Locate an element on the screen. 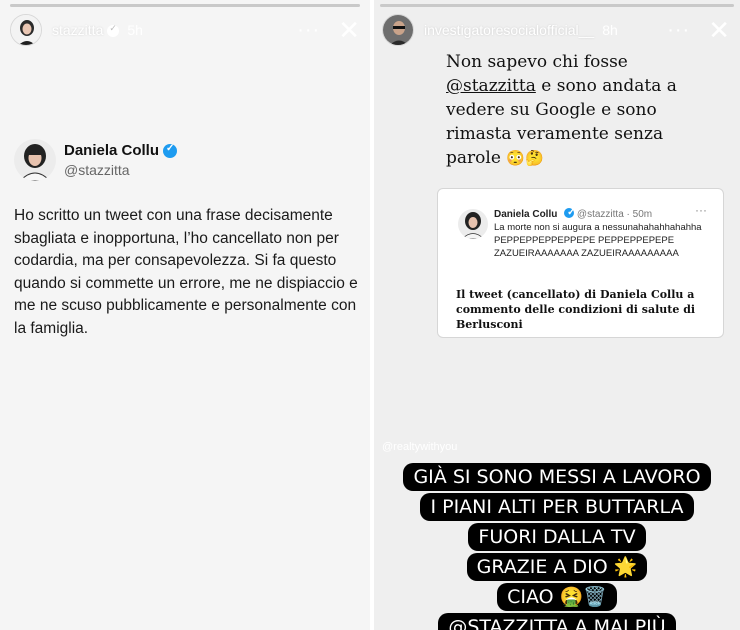 The image size is (740, 630). watermark: @realtywithyou is located at coordinates (420, 447).